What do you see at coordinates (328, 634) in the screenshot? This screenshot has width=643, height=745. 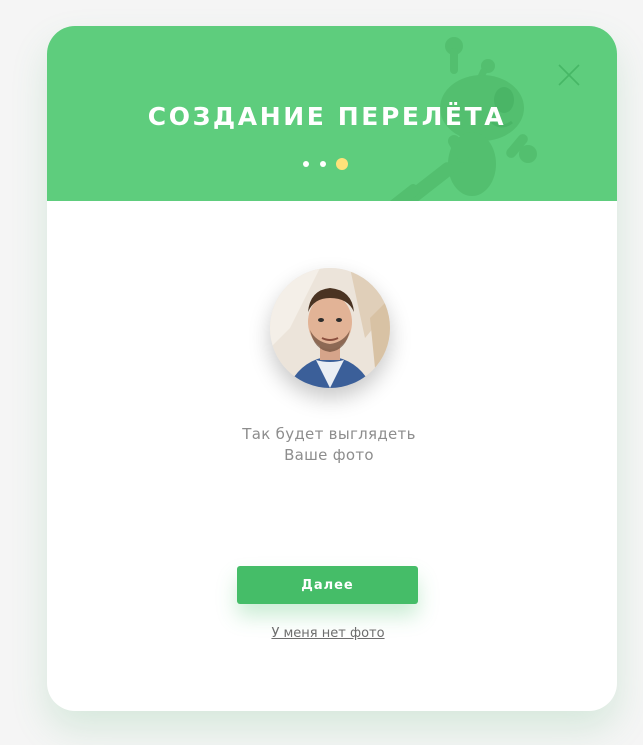 I see `no-photo-link: У меня нет фото` at bounding box center [328, 634].